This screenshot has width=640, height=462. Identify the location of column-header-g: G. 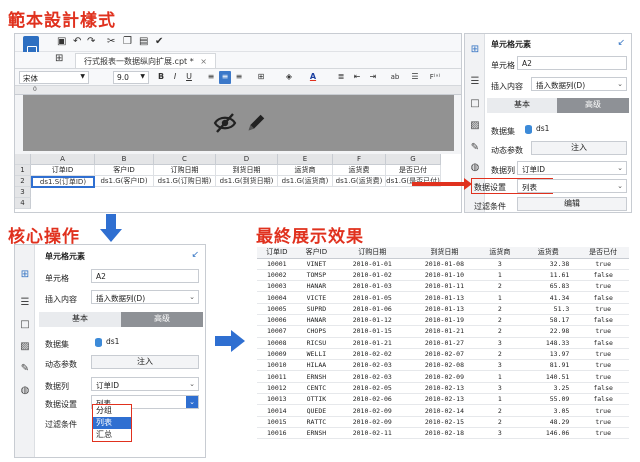
(413, 159).